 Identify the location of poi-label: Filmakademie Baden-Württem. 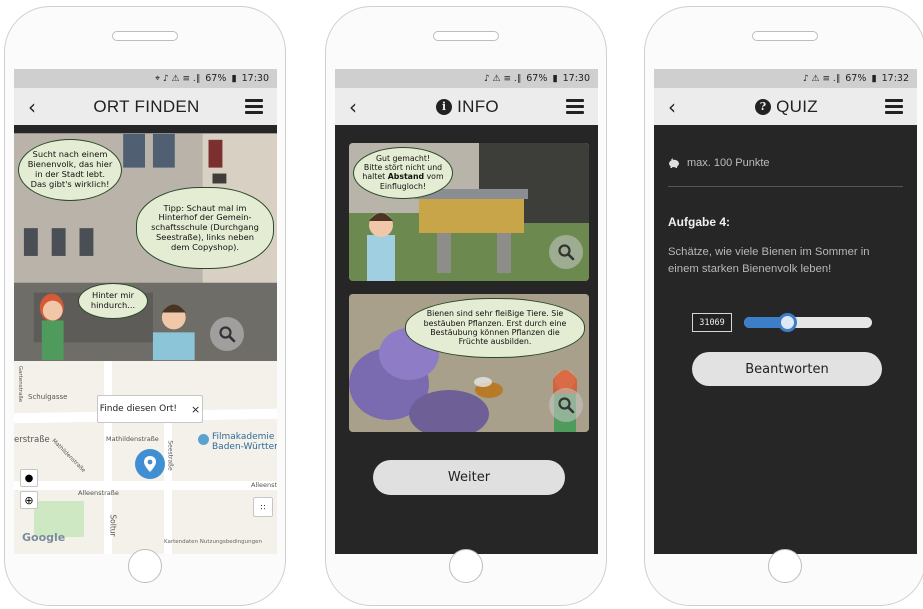
(244, 442).